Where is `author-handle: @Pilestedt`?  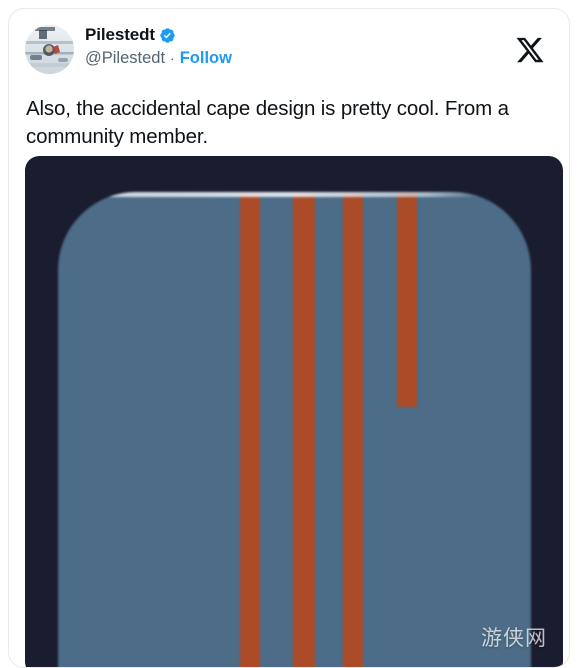
author-handle: @Pilestedt is located at coordinates (125, 58).